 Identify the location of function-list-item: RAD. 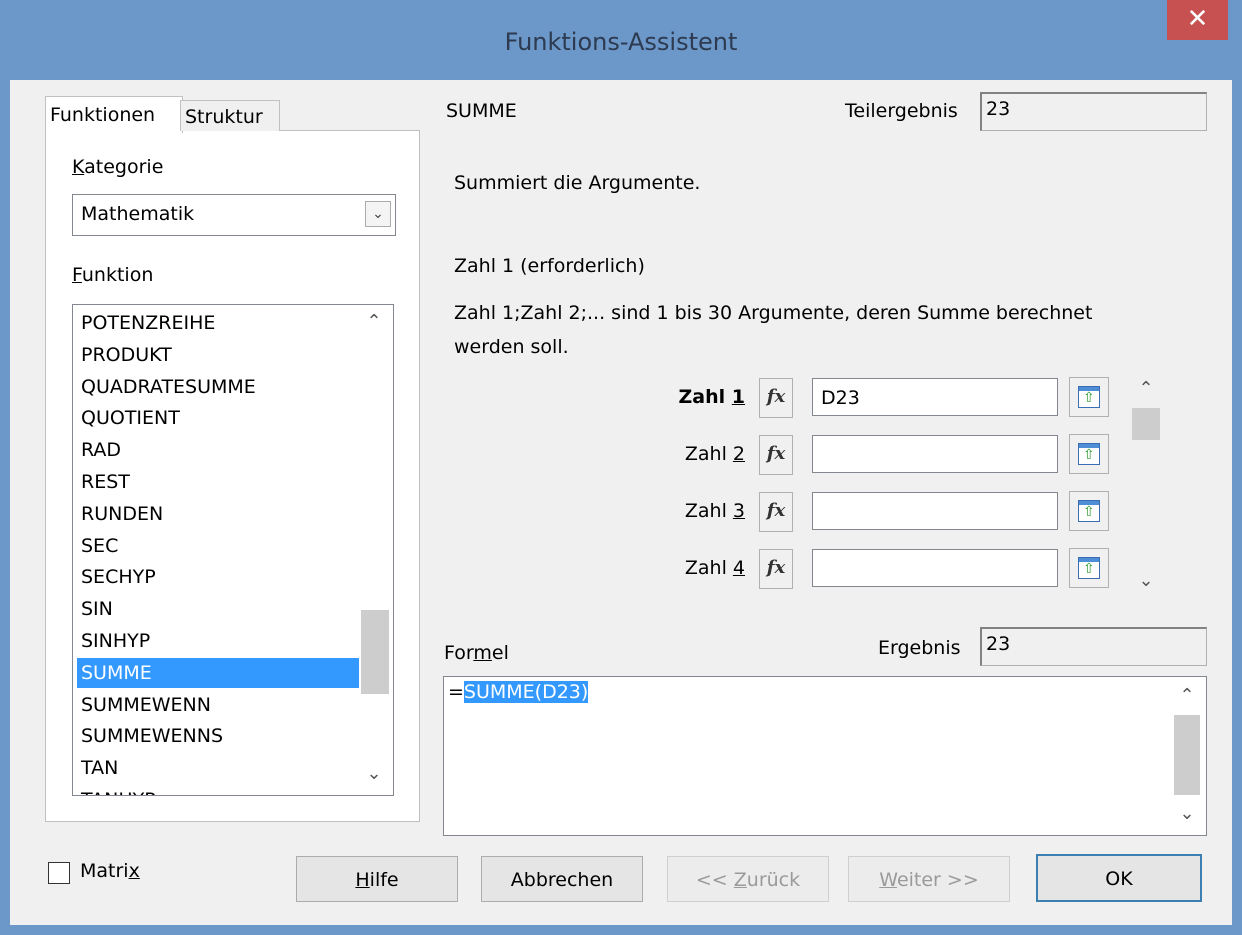
(220, 450).